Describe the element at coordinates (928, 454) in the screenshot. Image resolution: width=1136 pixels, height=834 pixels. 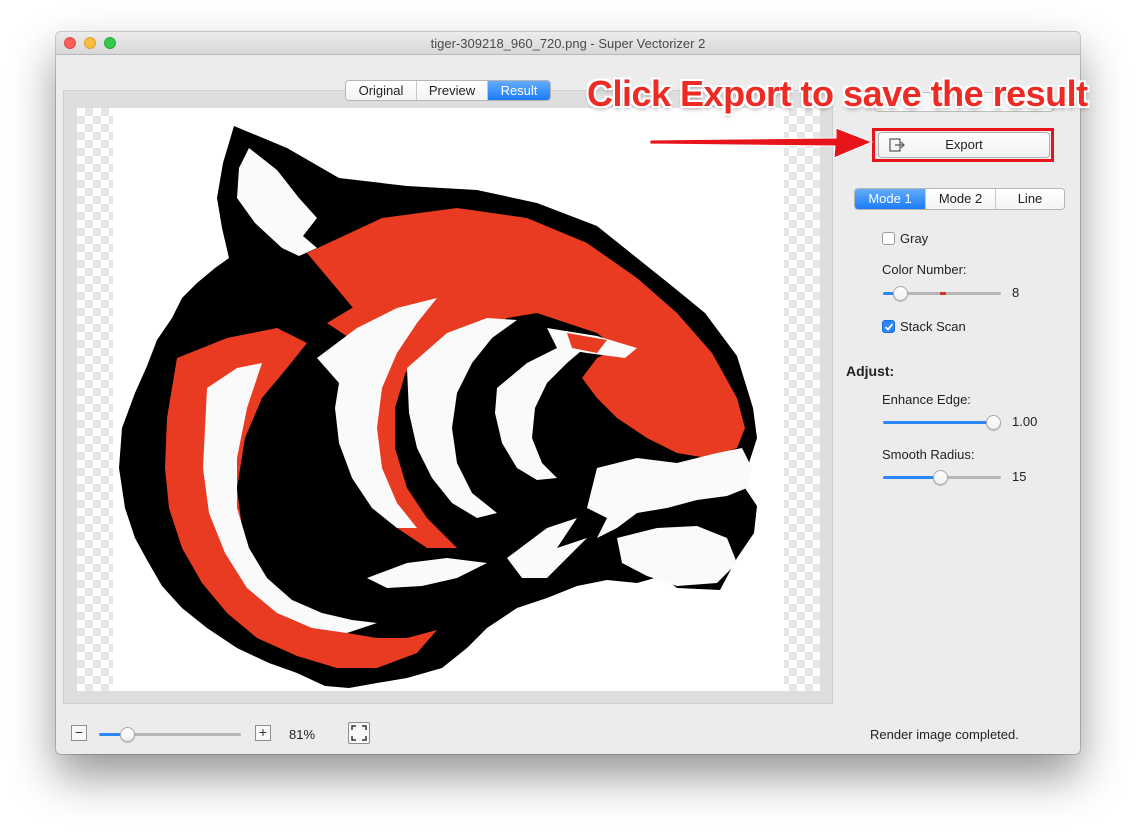
I see `smooth-radius-label: Smooth Radius:` at that location.